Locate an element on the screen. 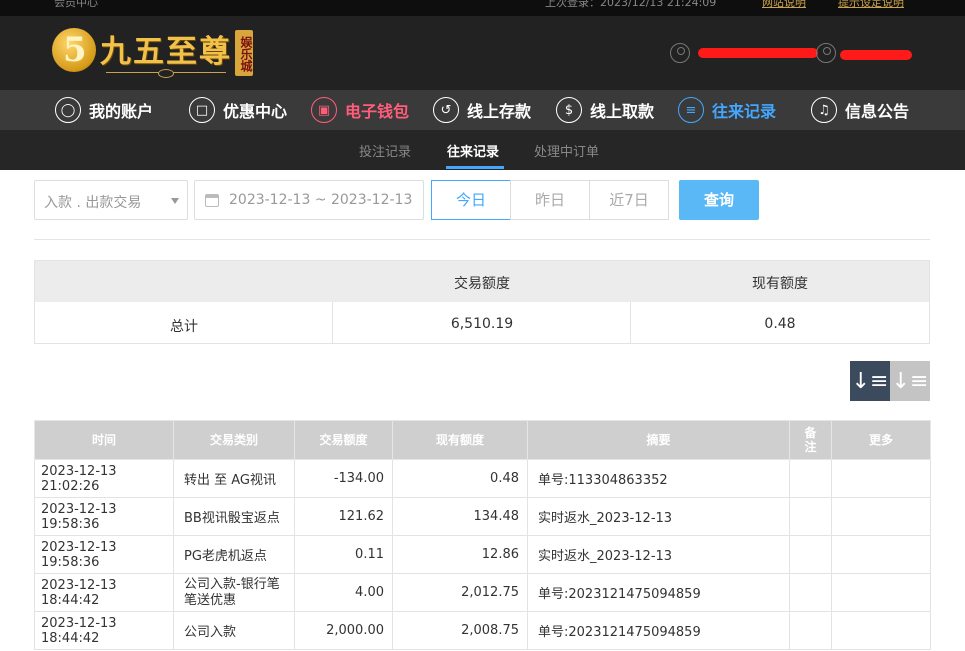  nav-label: 优惠中心 is located at coordinates (255, 111).